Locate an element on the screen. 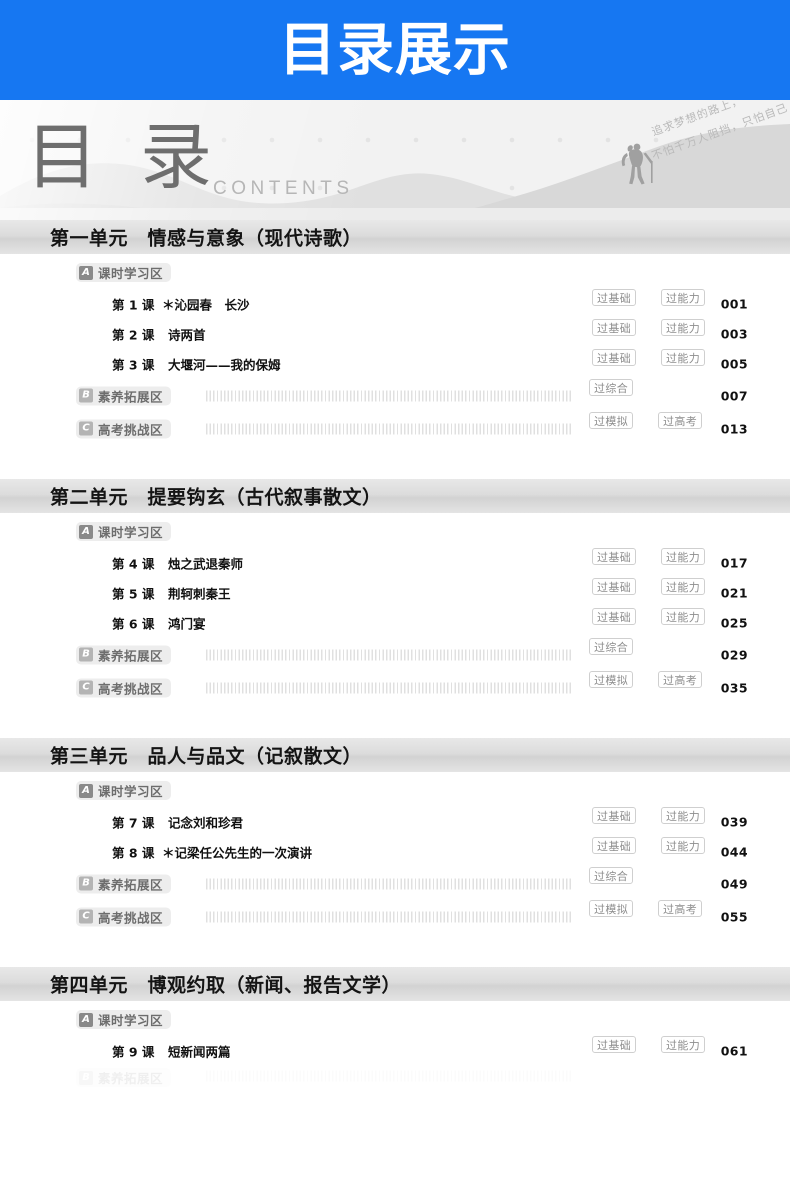 Image resolution: width=790 pixels, height=1200 pixels. lesson-row: 第 2 课诗两首 过基础 过能力 003 is located at coordinates (395, 334).